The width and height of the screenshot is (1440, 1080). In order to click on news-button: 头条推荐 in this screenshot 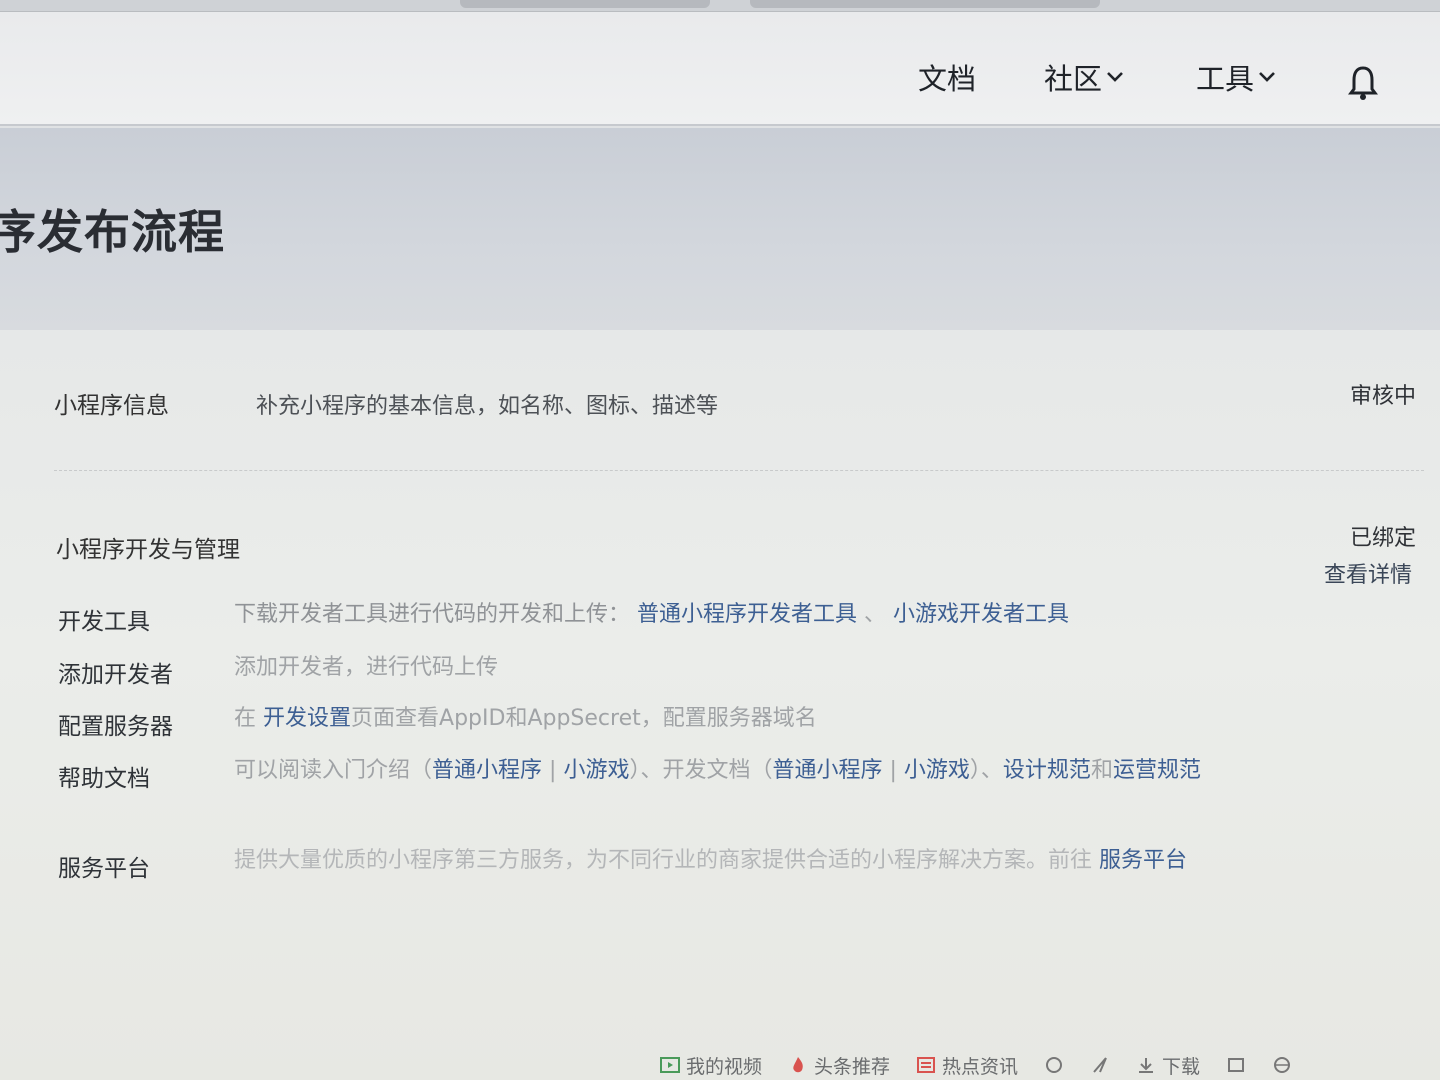, I will do `click(839, 1065)`.